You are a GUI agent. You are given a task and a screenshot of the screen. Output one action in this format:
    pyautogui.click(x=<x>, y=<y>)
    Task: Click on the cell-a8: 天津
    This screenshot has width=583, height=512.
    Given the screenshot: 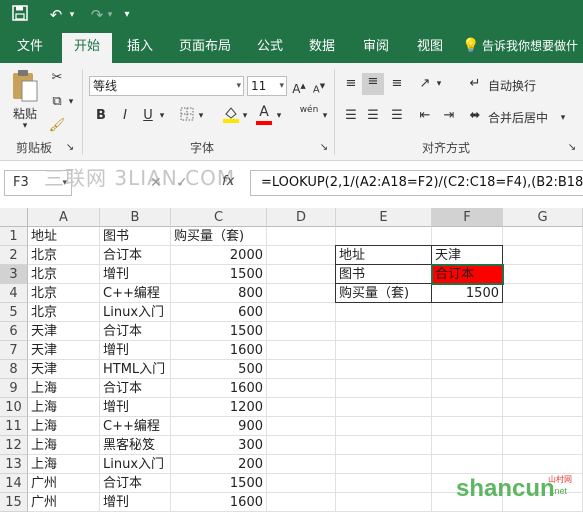 What is the action you would take?
    pyautogui.click(x=64, y=369)
    